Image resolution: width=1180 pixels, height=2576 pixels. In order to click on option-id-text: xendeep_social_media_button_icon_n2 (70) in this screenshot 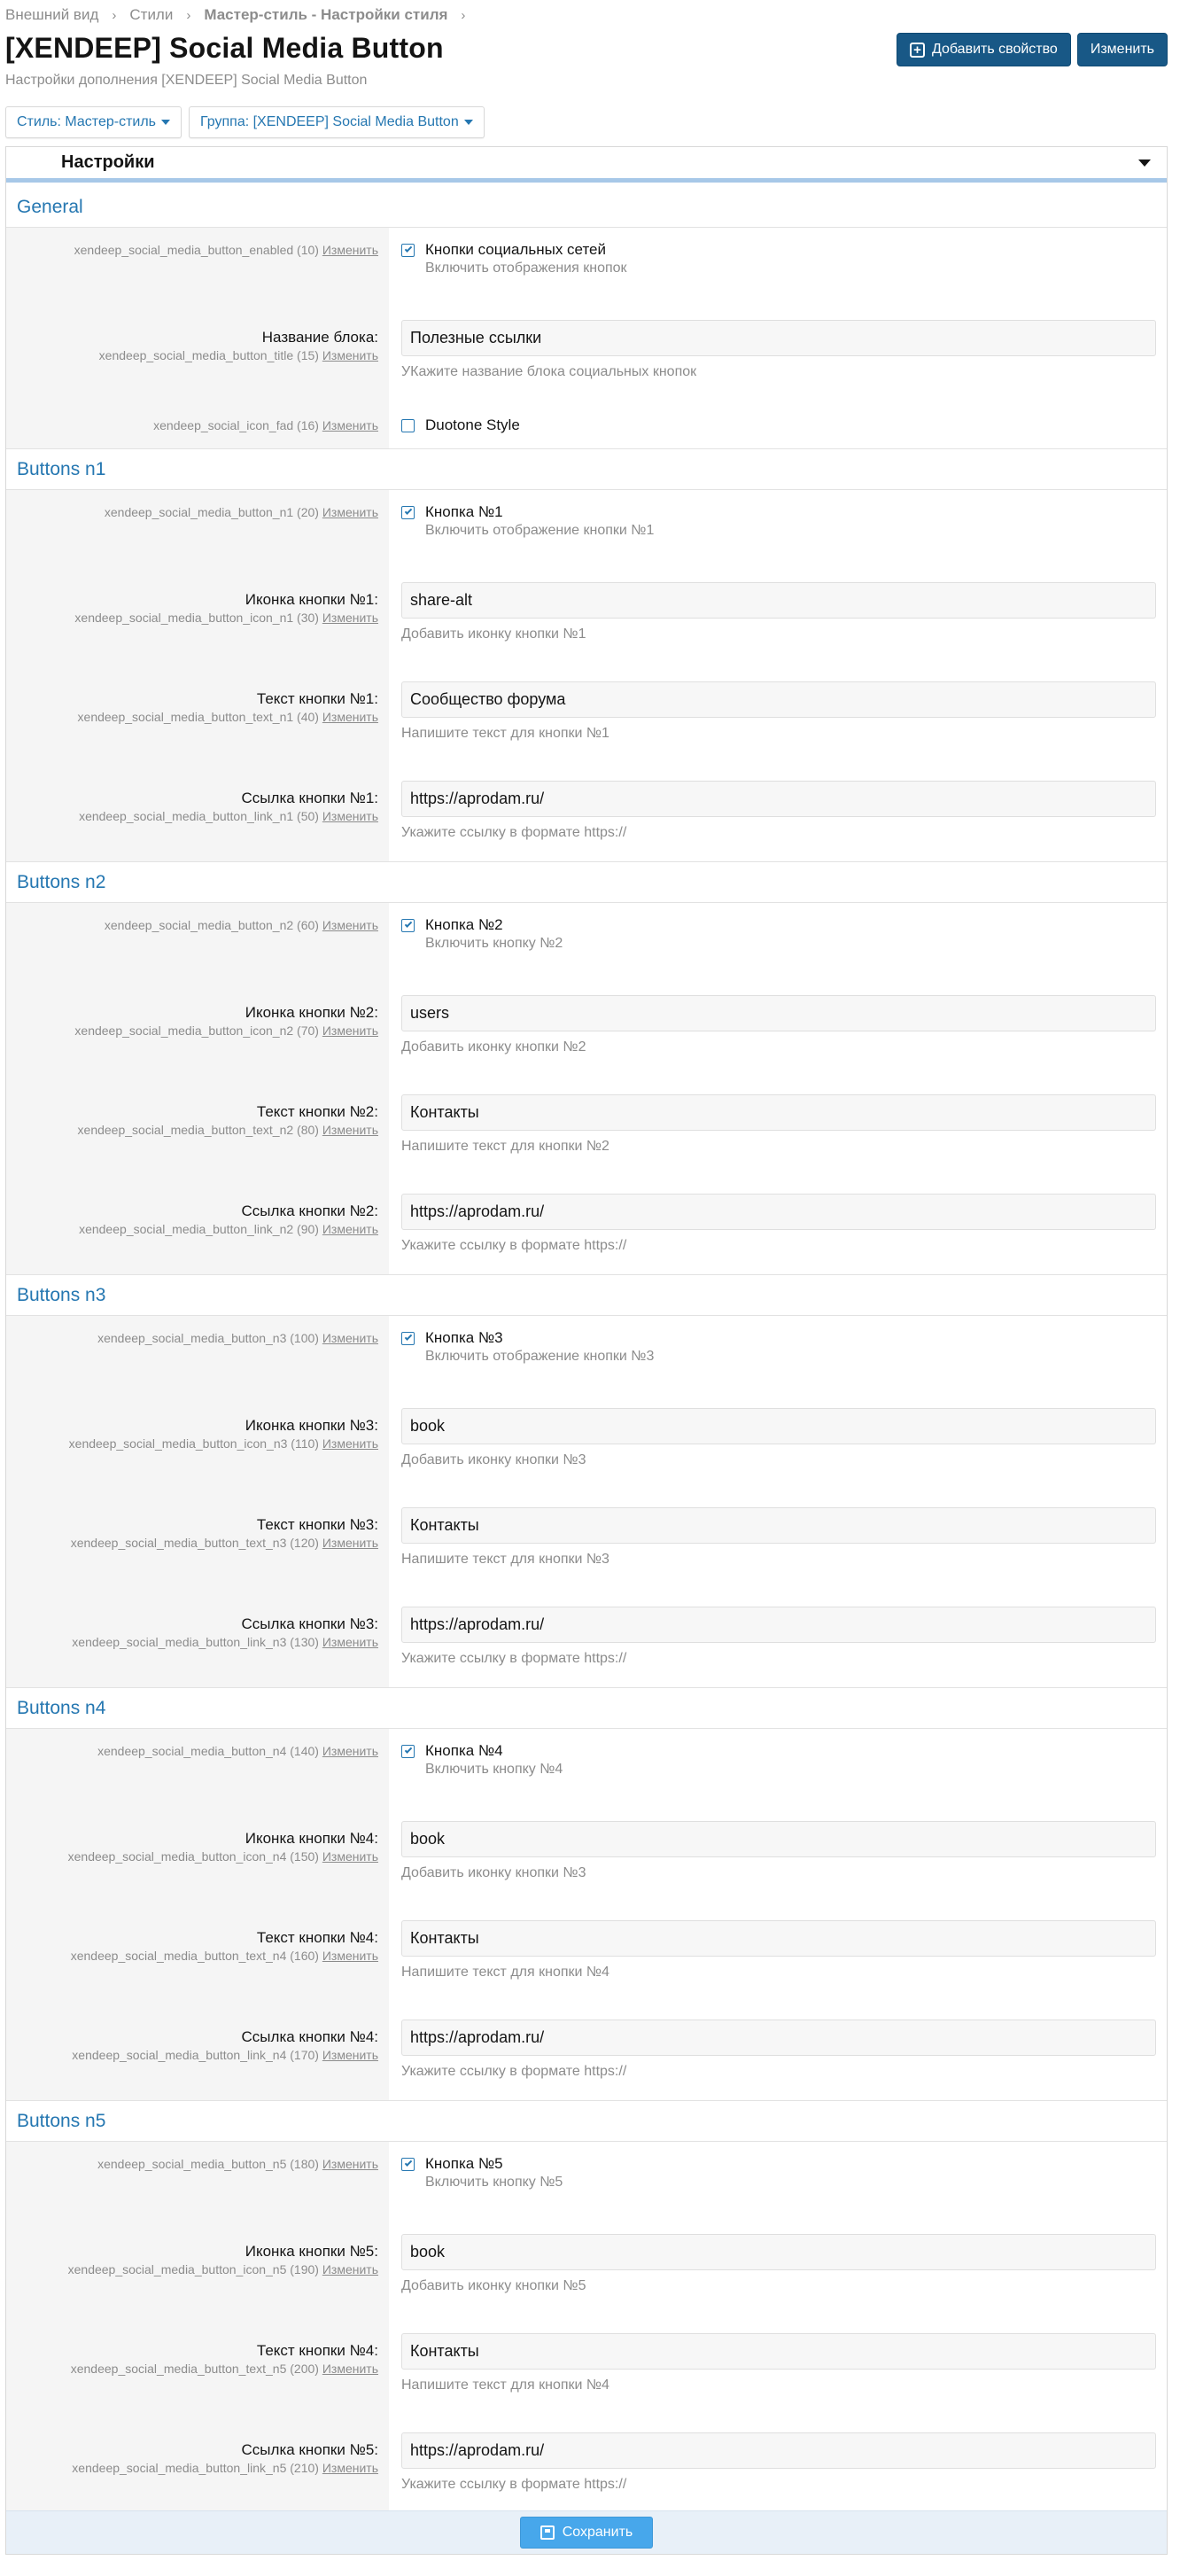, I will do `click(196, 1031)`.